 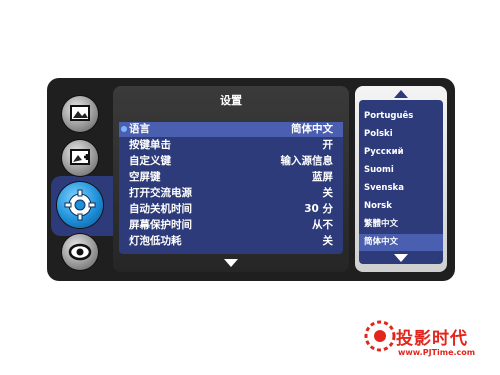 What do you see at coordinates (401, 206) in the screenshot?
I see `language-option: Norsk` at bounding box center [401, 206].